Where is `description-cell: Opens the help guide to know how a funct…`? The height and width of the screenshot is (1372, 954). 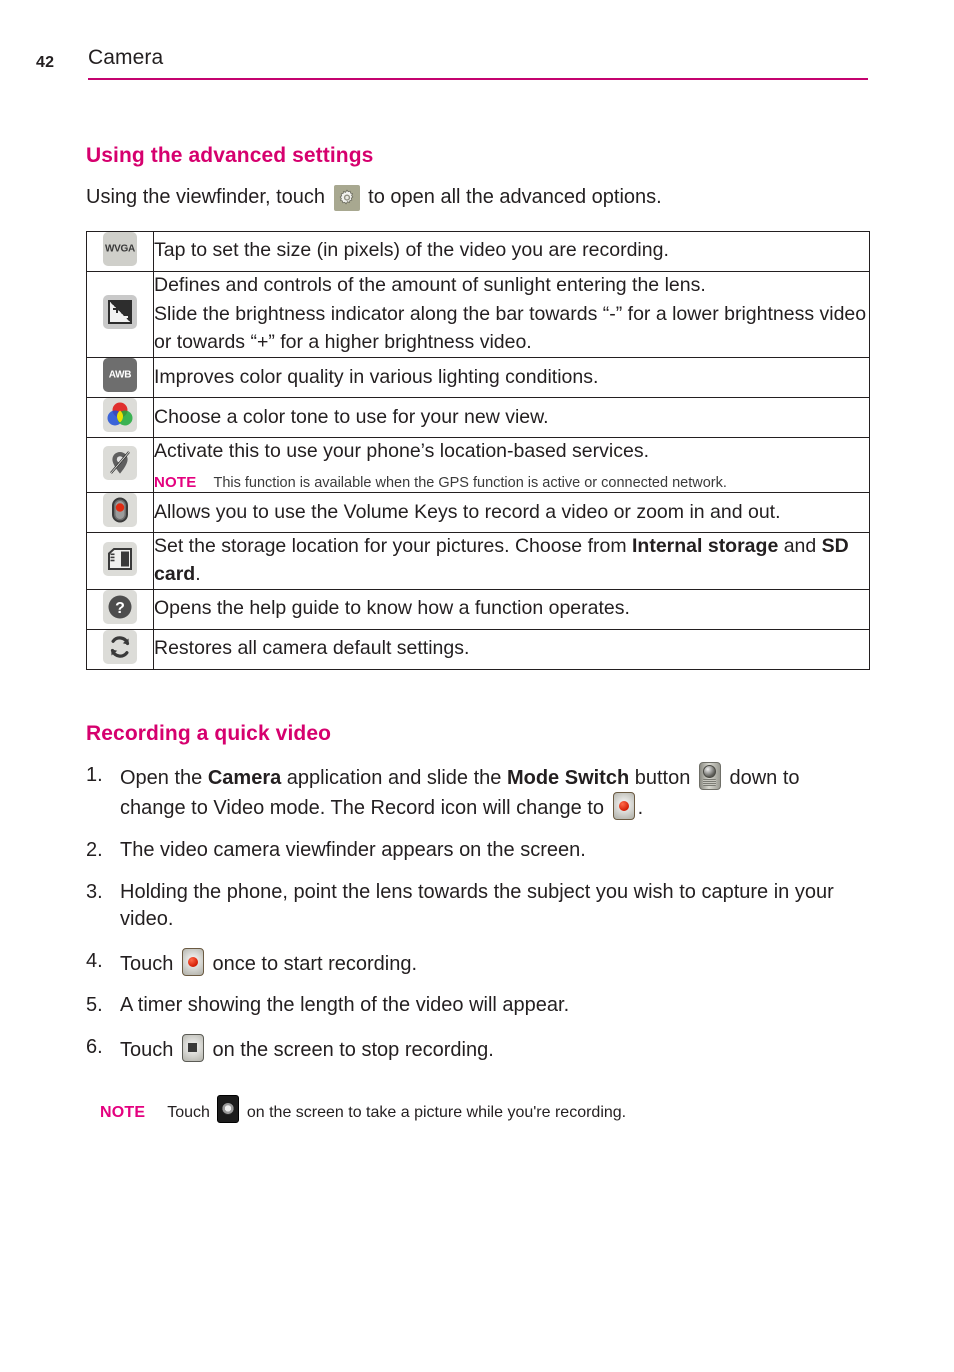
description-cell: Opens the help guide to know how a funct… is located at coordinates (511, 609).